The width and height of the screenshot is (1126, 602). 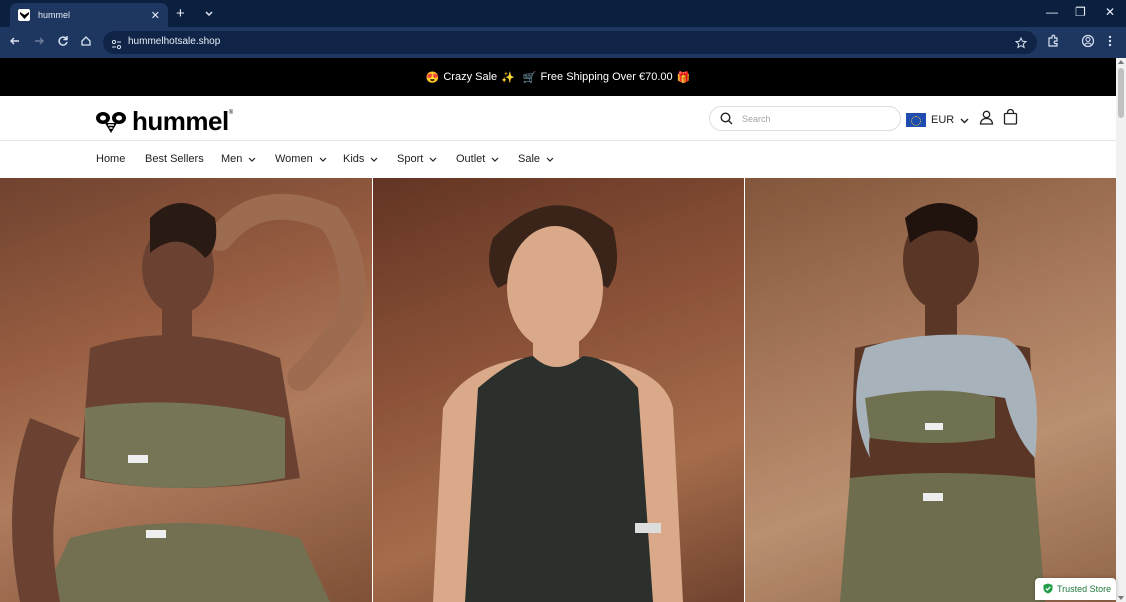 I want to click on menu-item-outlet: Outlet, so click(x=477, y=159).